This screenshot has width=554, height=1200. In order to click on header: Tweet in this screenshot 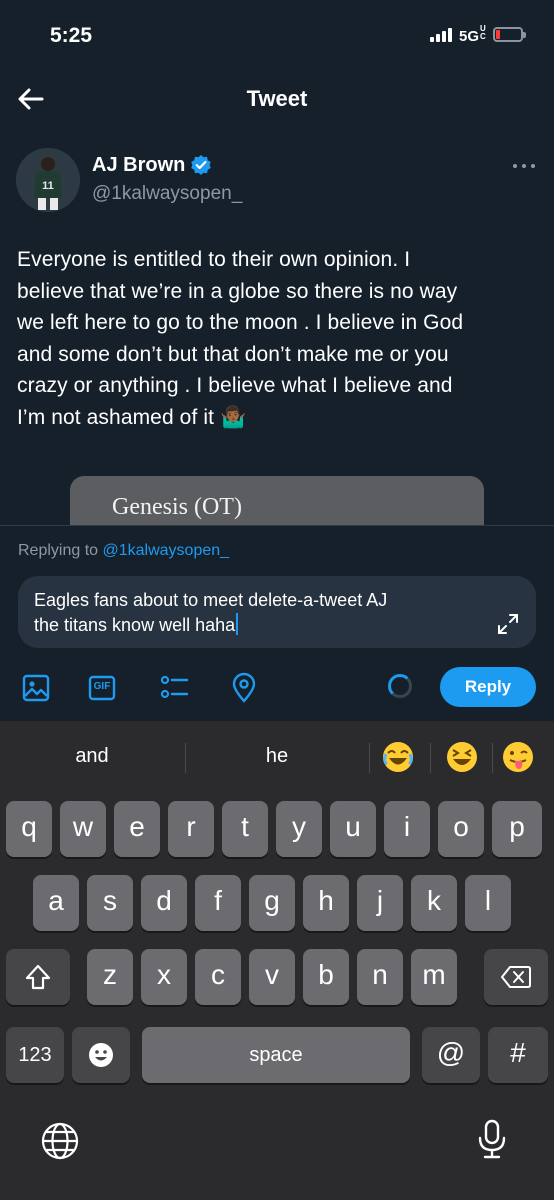, I will do `click(277, 100)`.